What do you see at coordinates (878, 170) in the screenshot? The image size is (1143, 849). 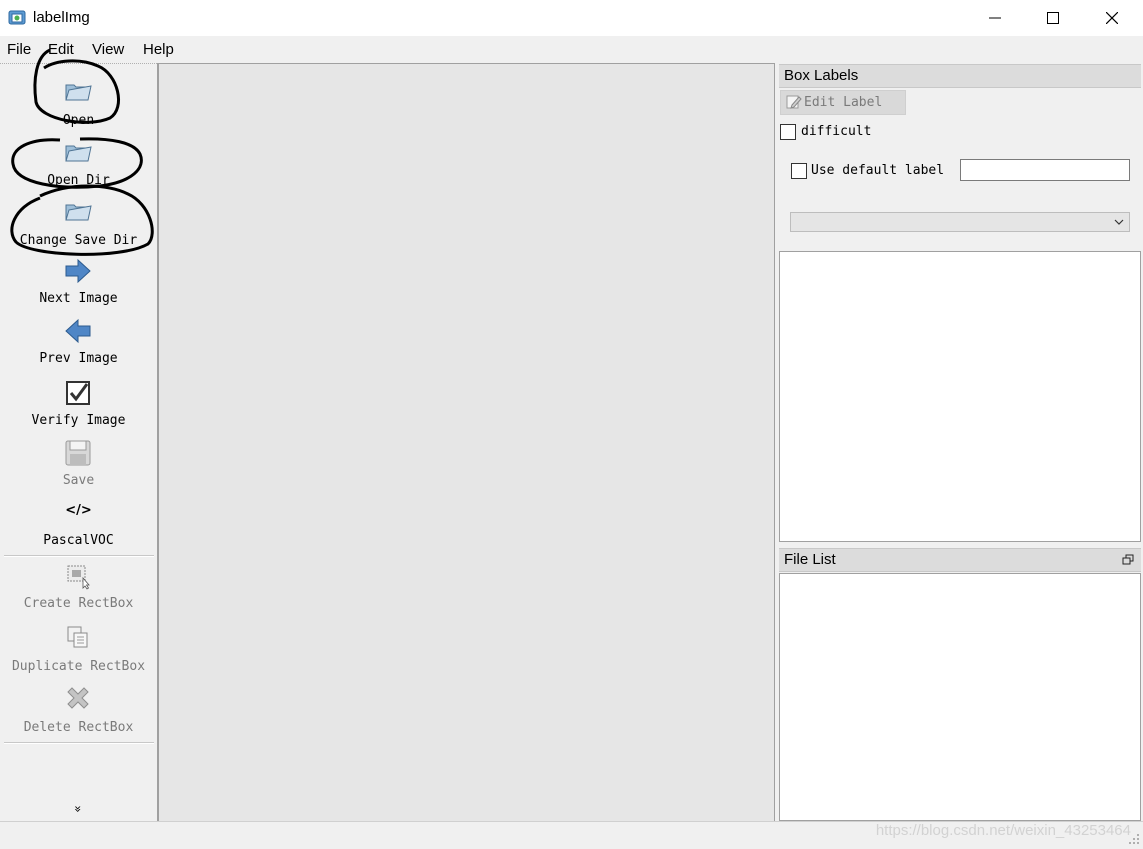 I see `use-default-label-label: Use default label` at bounding box center [878, 170].